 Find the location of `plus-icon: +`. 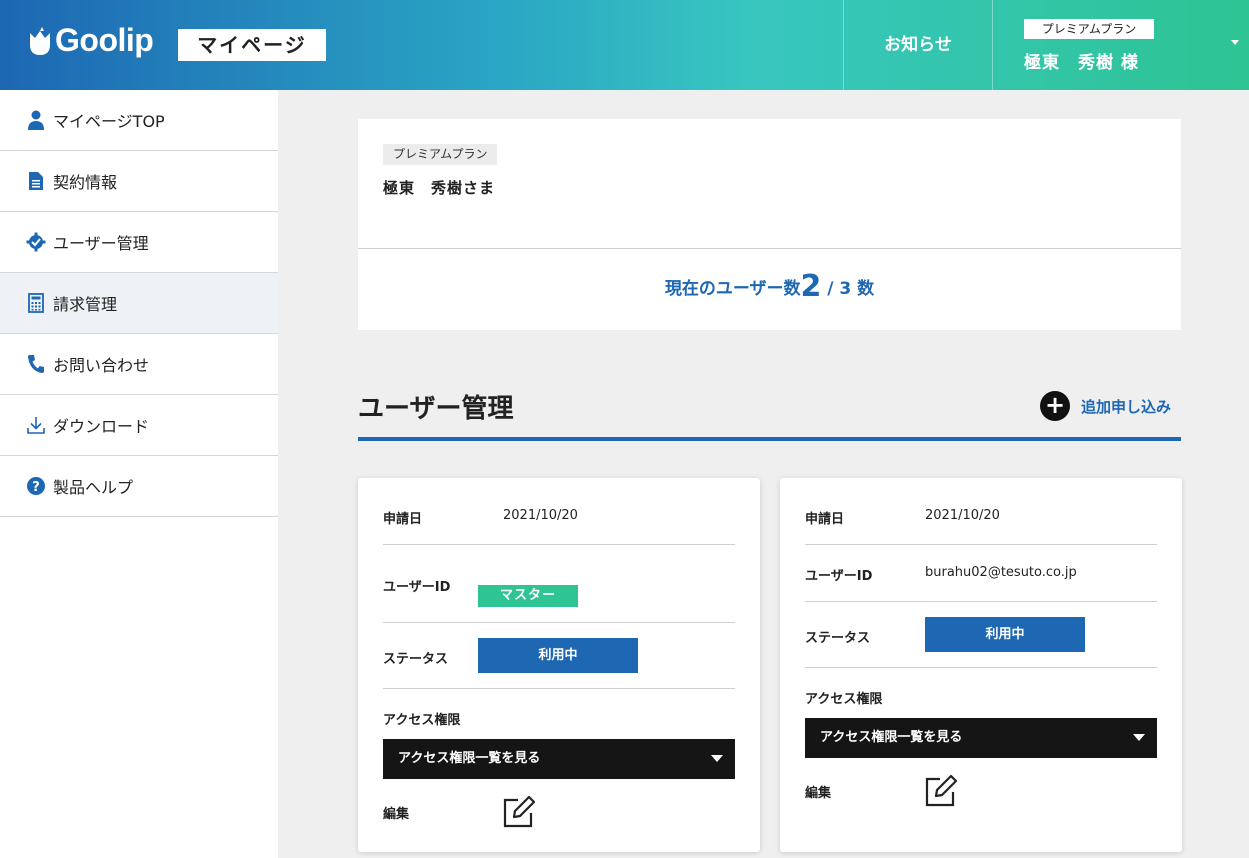

plus-icon: + is located at coordinates (1055, 406).